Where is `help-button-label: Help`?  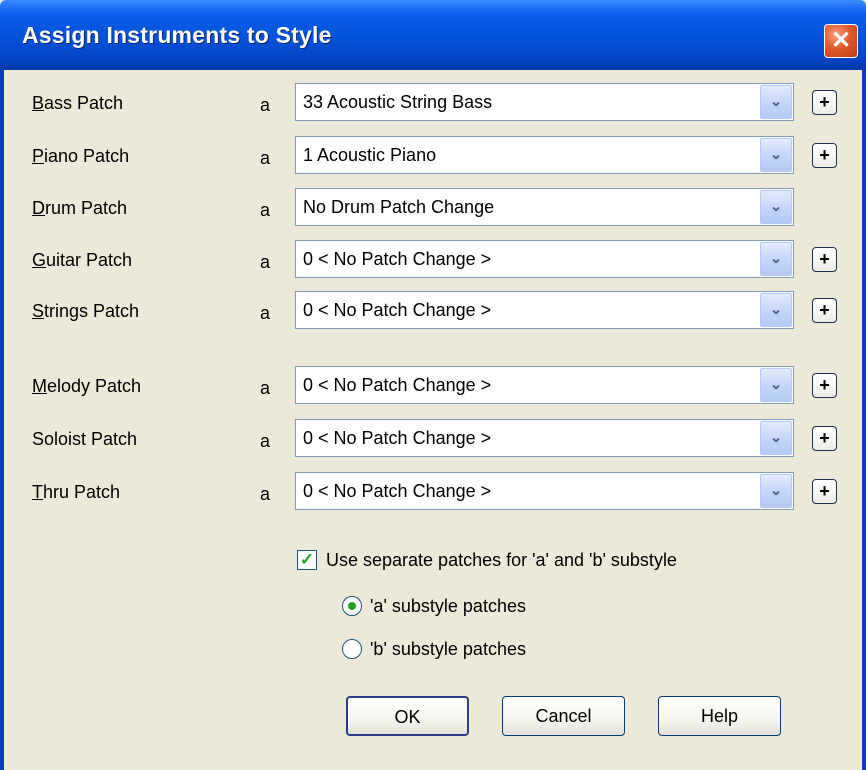
help-button-label: Help is located at coordinates (719, 716).